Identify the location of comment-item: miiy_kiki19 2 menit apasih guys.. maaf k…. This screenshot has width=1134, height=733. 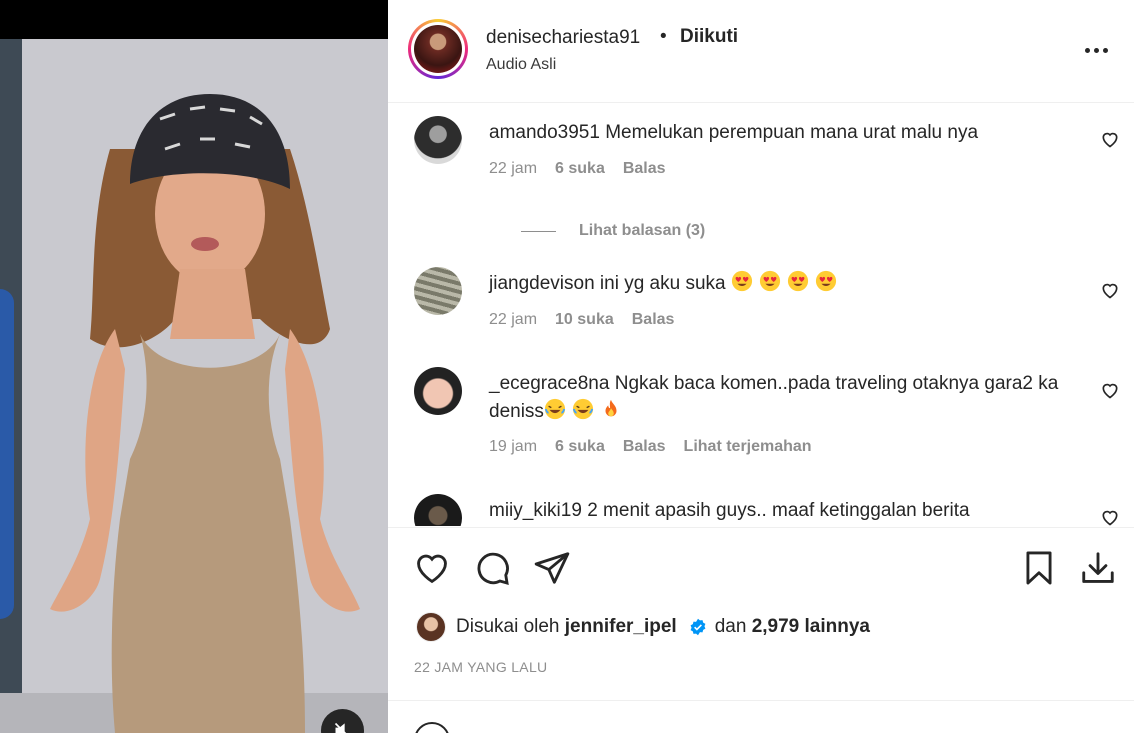
(766, 510).